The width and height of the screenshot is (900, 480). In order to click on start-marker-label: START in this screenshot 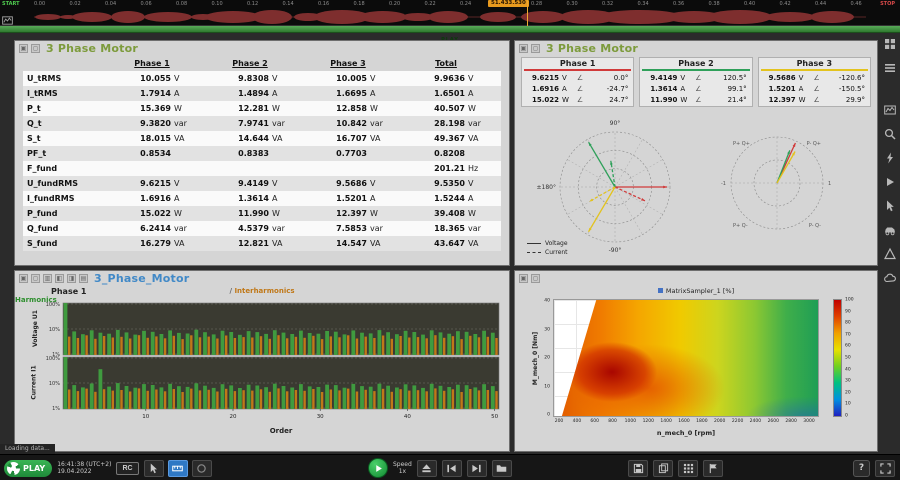, I will do `click(11, 4)`.